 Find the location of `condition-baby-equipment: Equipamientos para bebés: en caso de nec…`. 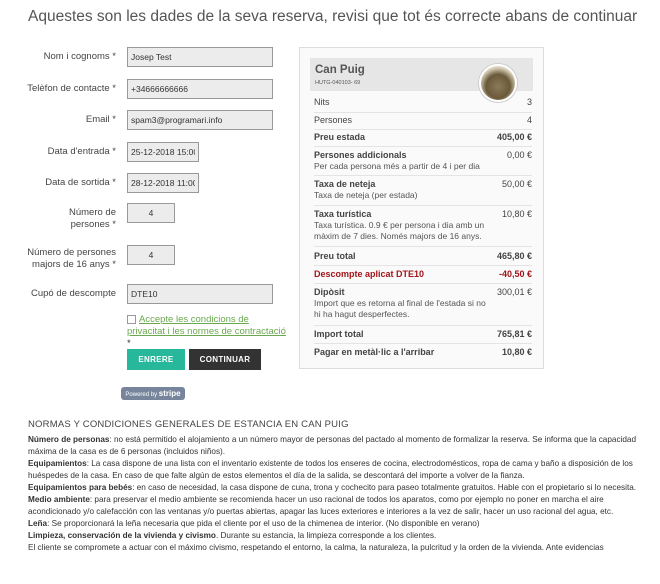

condition-baby-equipment: Equipamientos para bebés: en caso de nec… is located at coordinates (332, 487).